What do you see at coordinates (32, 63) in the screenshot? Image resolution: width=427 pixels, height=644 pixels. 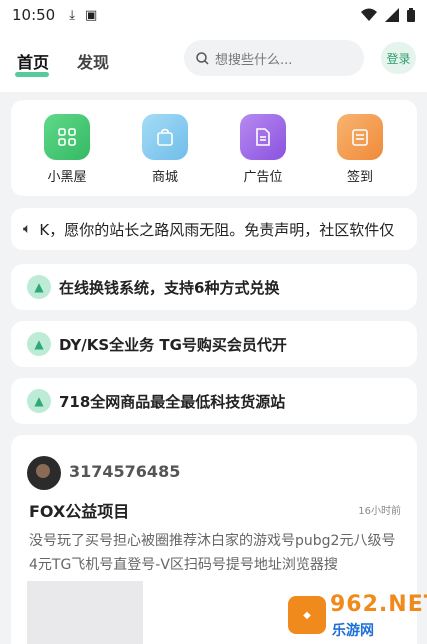 I see `tab-home: 首页` at bounding box center [32, 63].